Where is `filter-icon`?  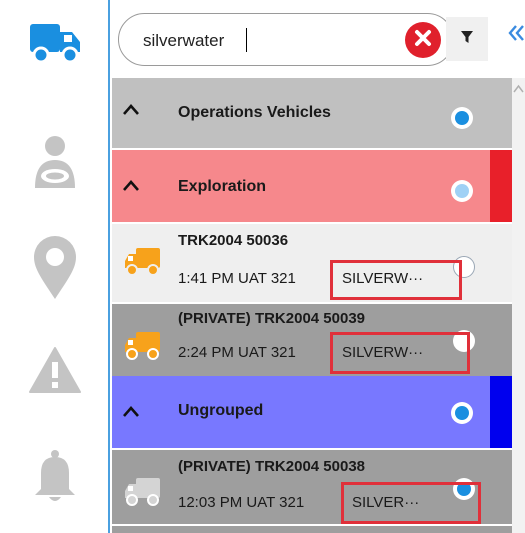 filter-icon is located at coordinates (467, 39).